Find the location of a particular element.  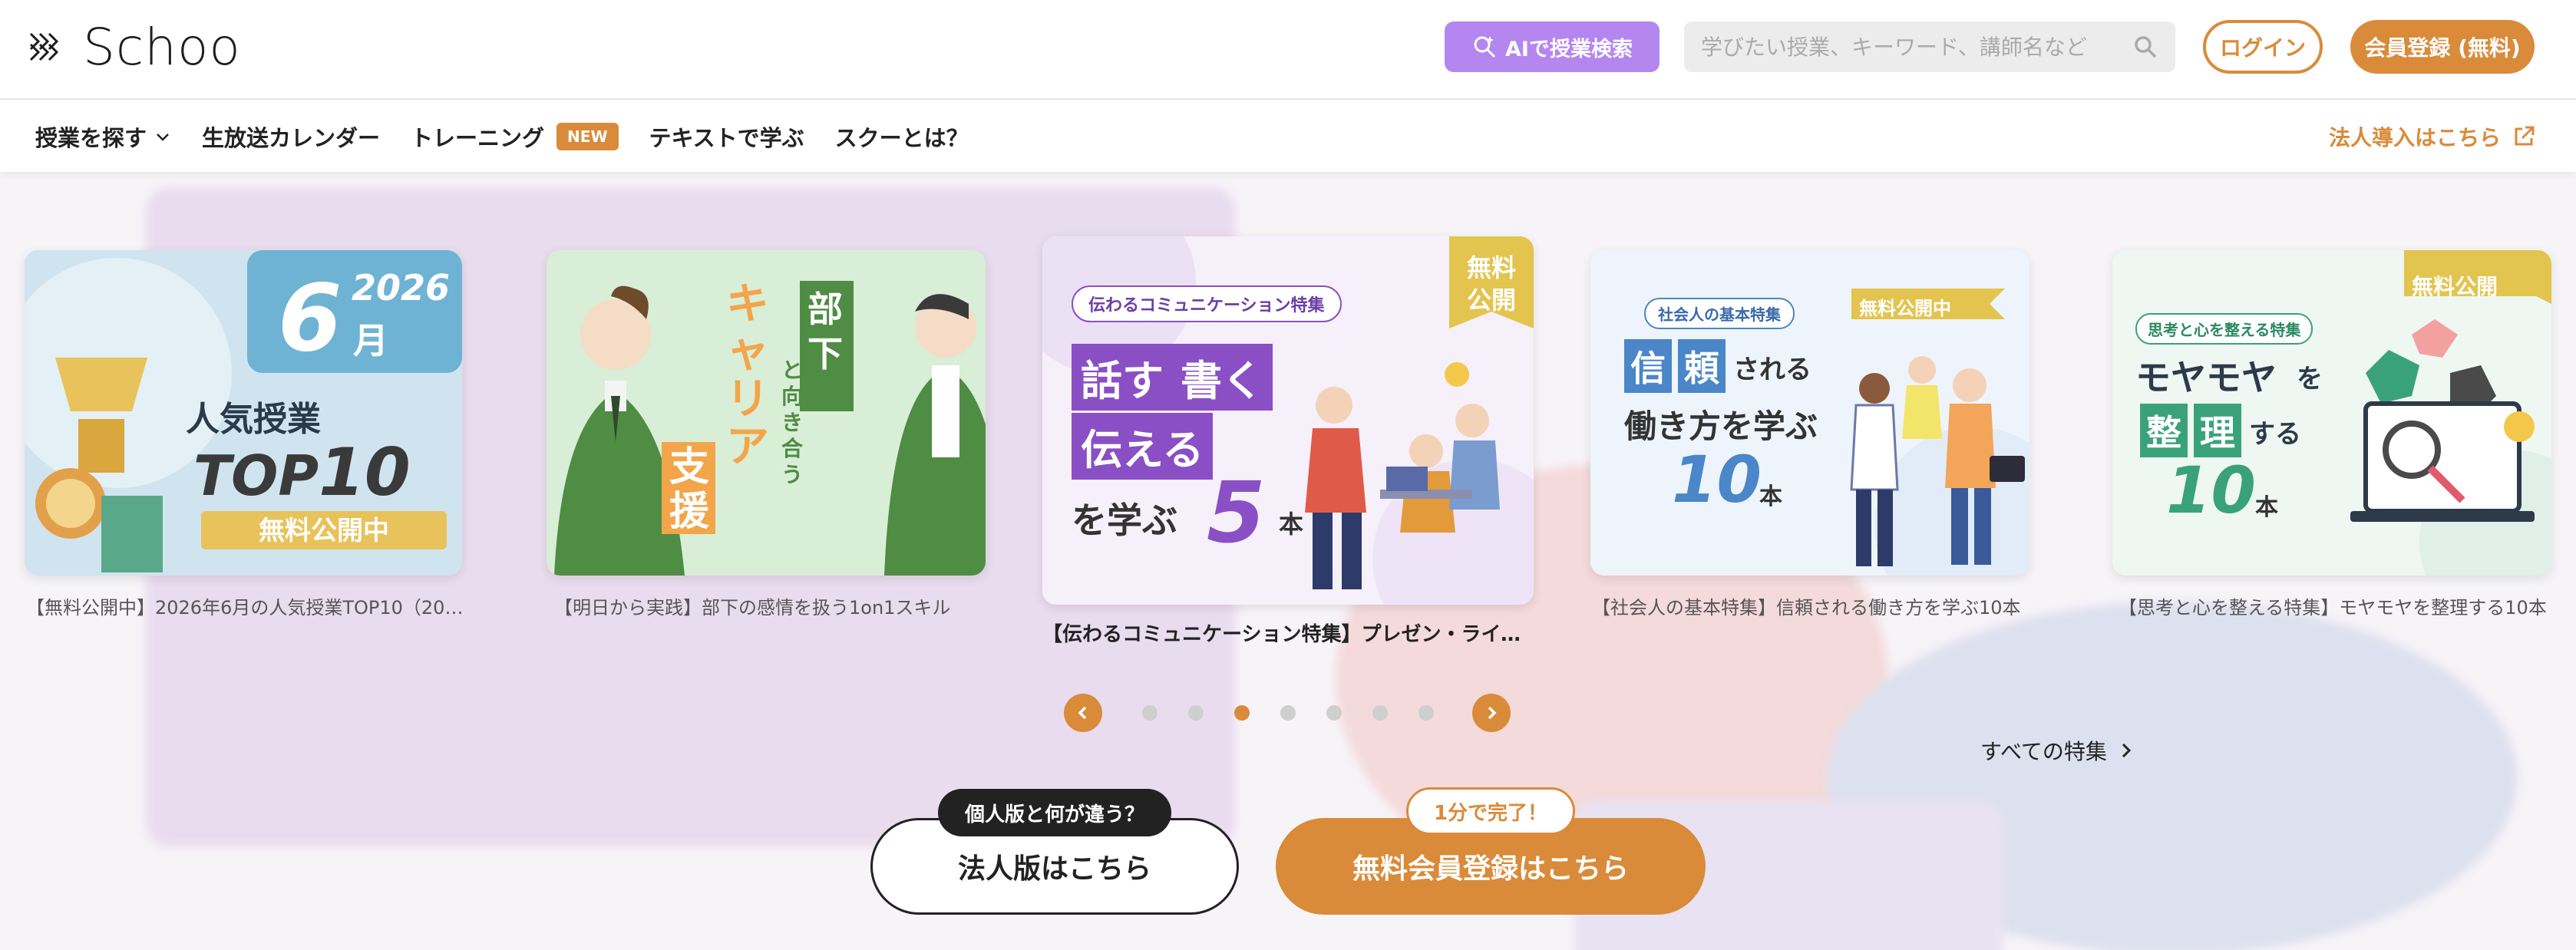

slide-3-number: 5 is located at coordinates (1236, 512).